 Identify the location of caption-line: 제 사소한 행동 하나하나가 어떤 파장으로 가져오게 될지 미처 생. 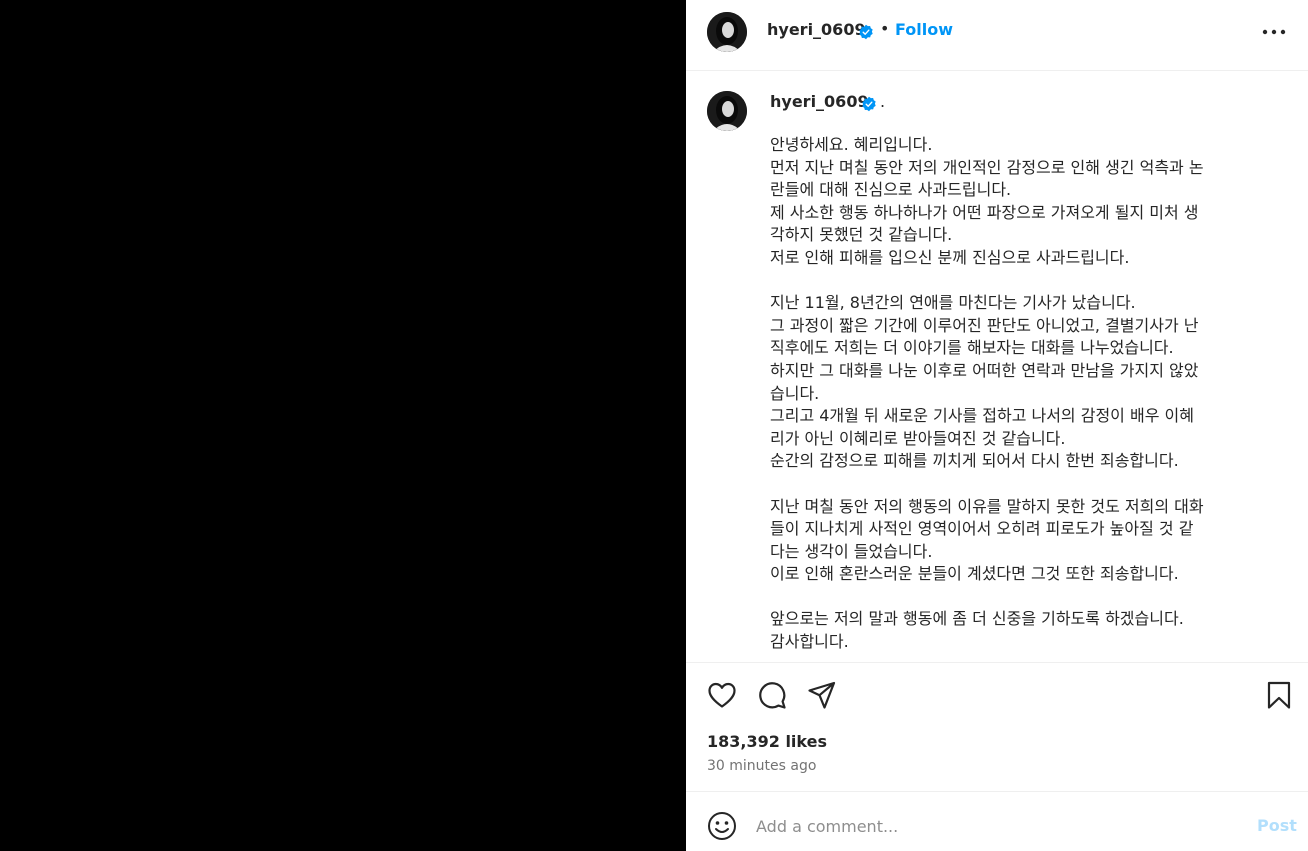
(984, 212).